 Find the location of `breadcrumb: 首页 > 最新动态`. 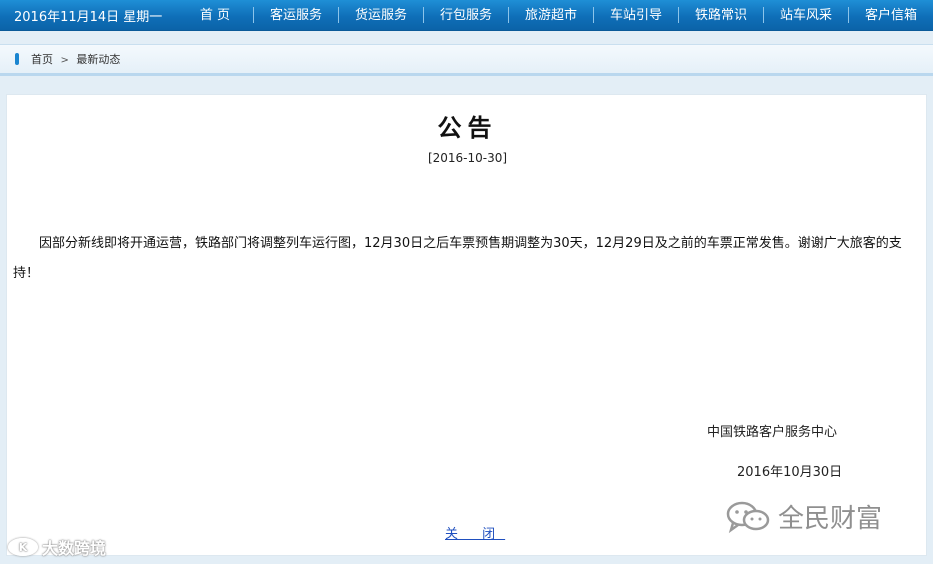

breadcrumb: 首页 > 最新动态 is located at coordinates (466, 60).